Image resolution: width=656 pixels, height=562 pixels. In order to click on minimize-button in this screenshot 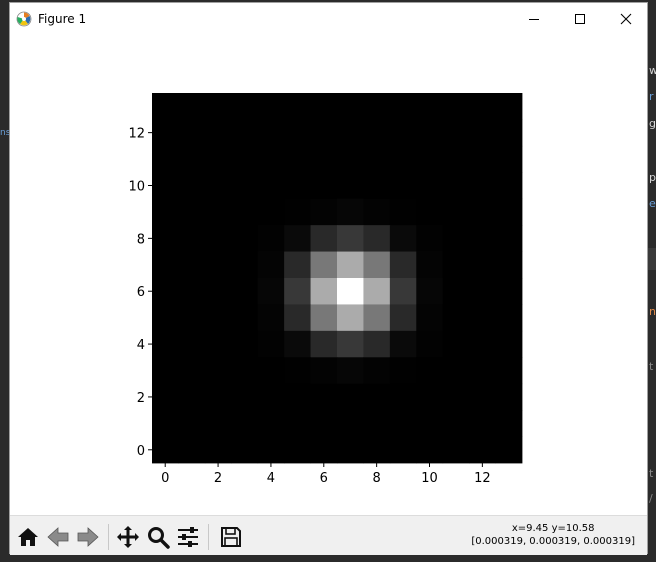, I will do `click(534, 19)`.